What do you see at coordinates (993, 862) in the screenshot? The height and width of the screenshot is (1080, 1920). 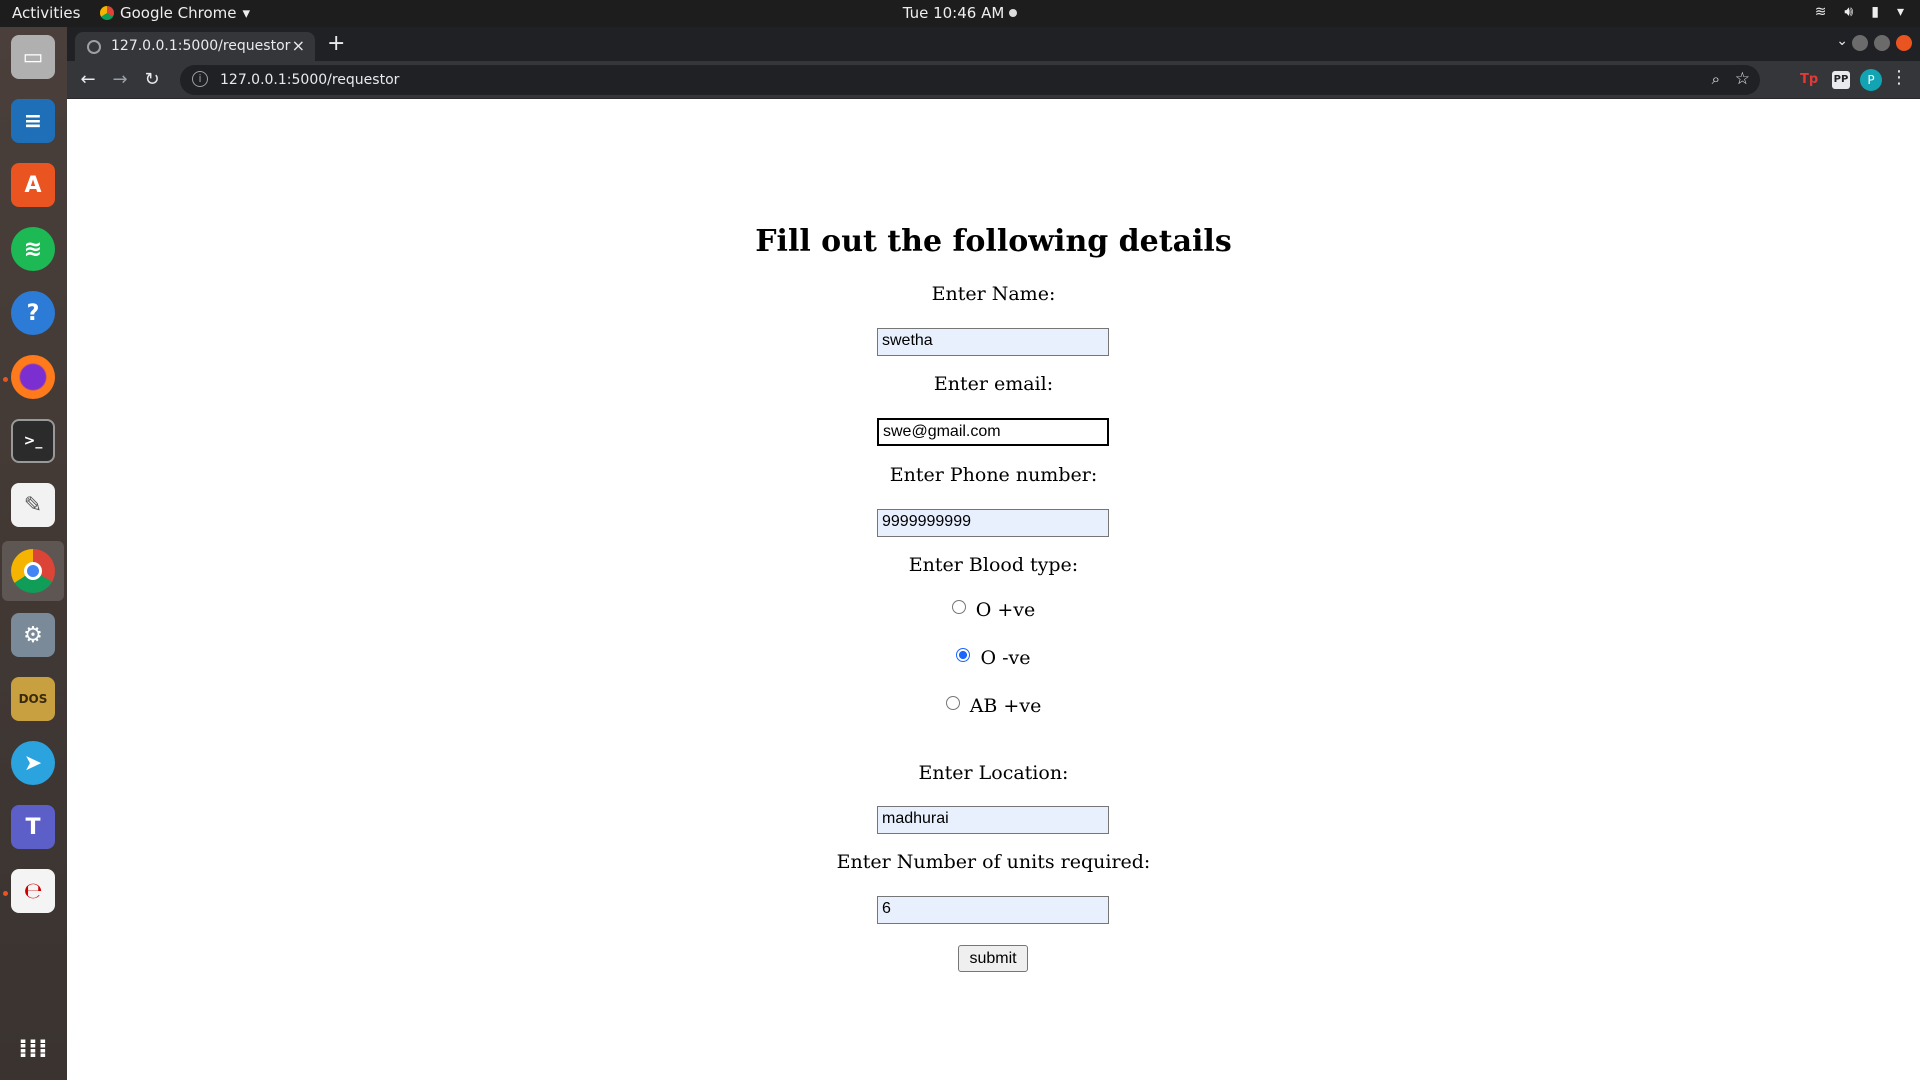 I see `units-label: Enter Number of units required:` at bounding box center [993, 862].